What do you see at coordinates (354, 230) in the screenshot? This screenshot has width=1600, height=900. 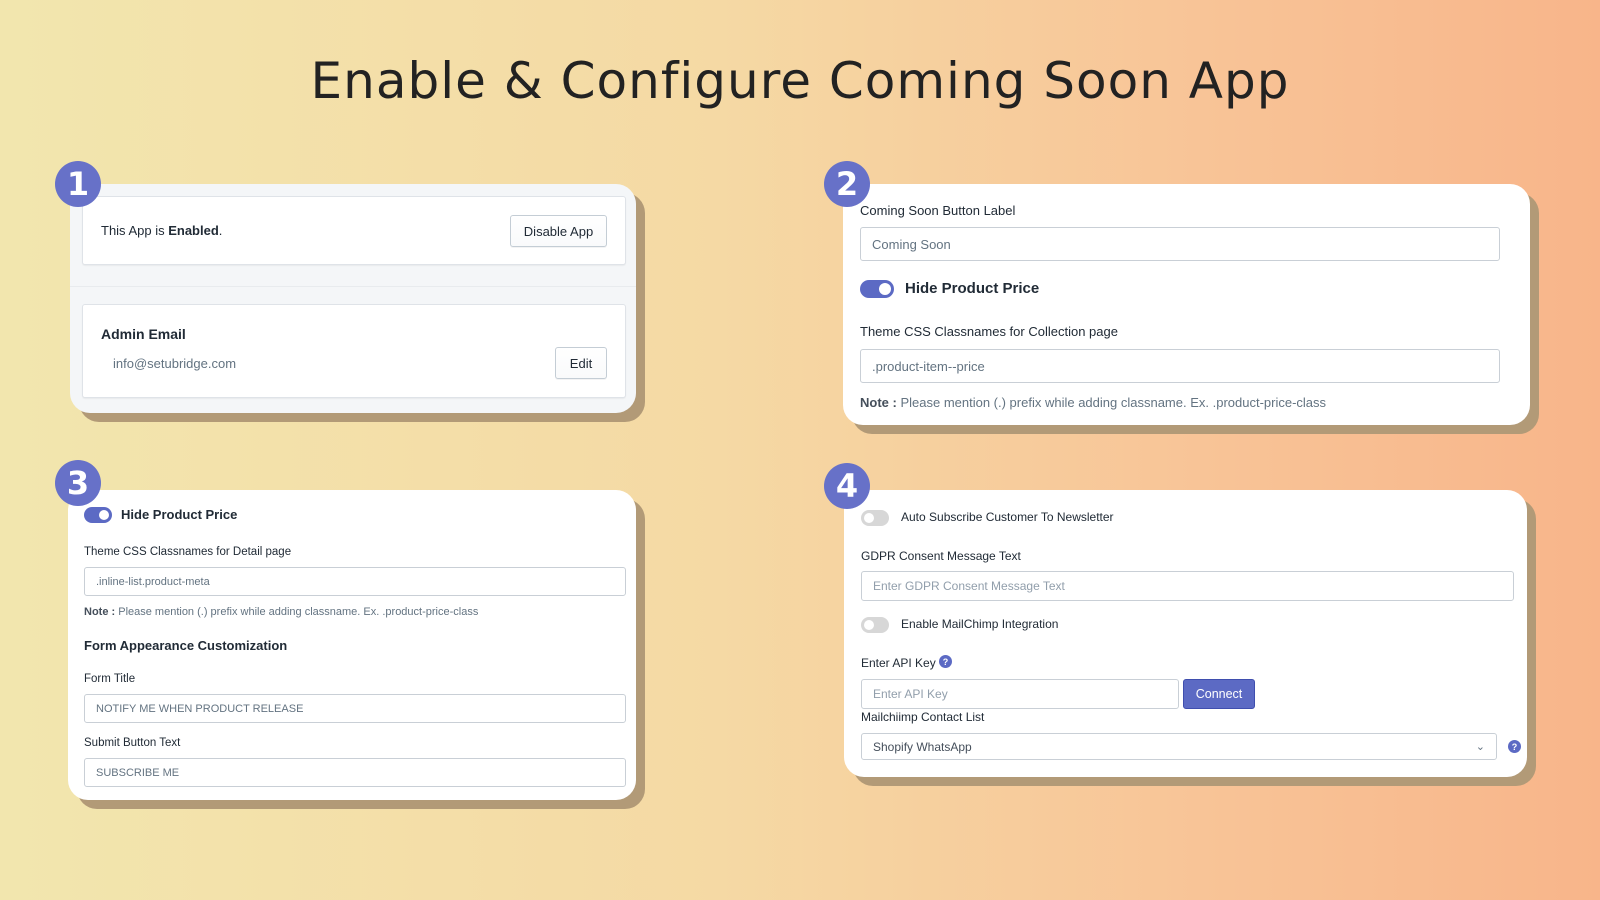 I see `app-status-card: This App is Enabled. Disable App` at bounding box center [354, 230].